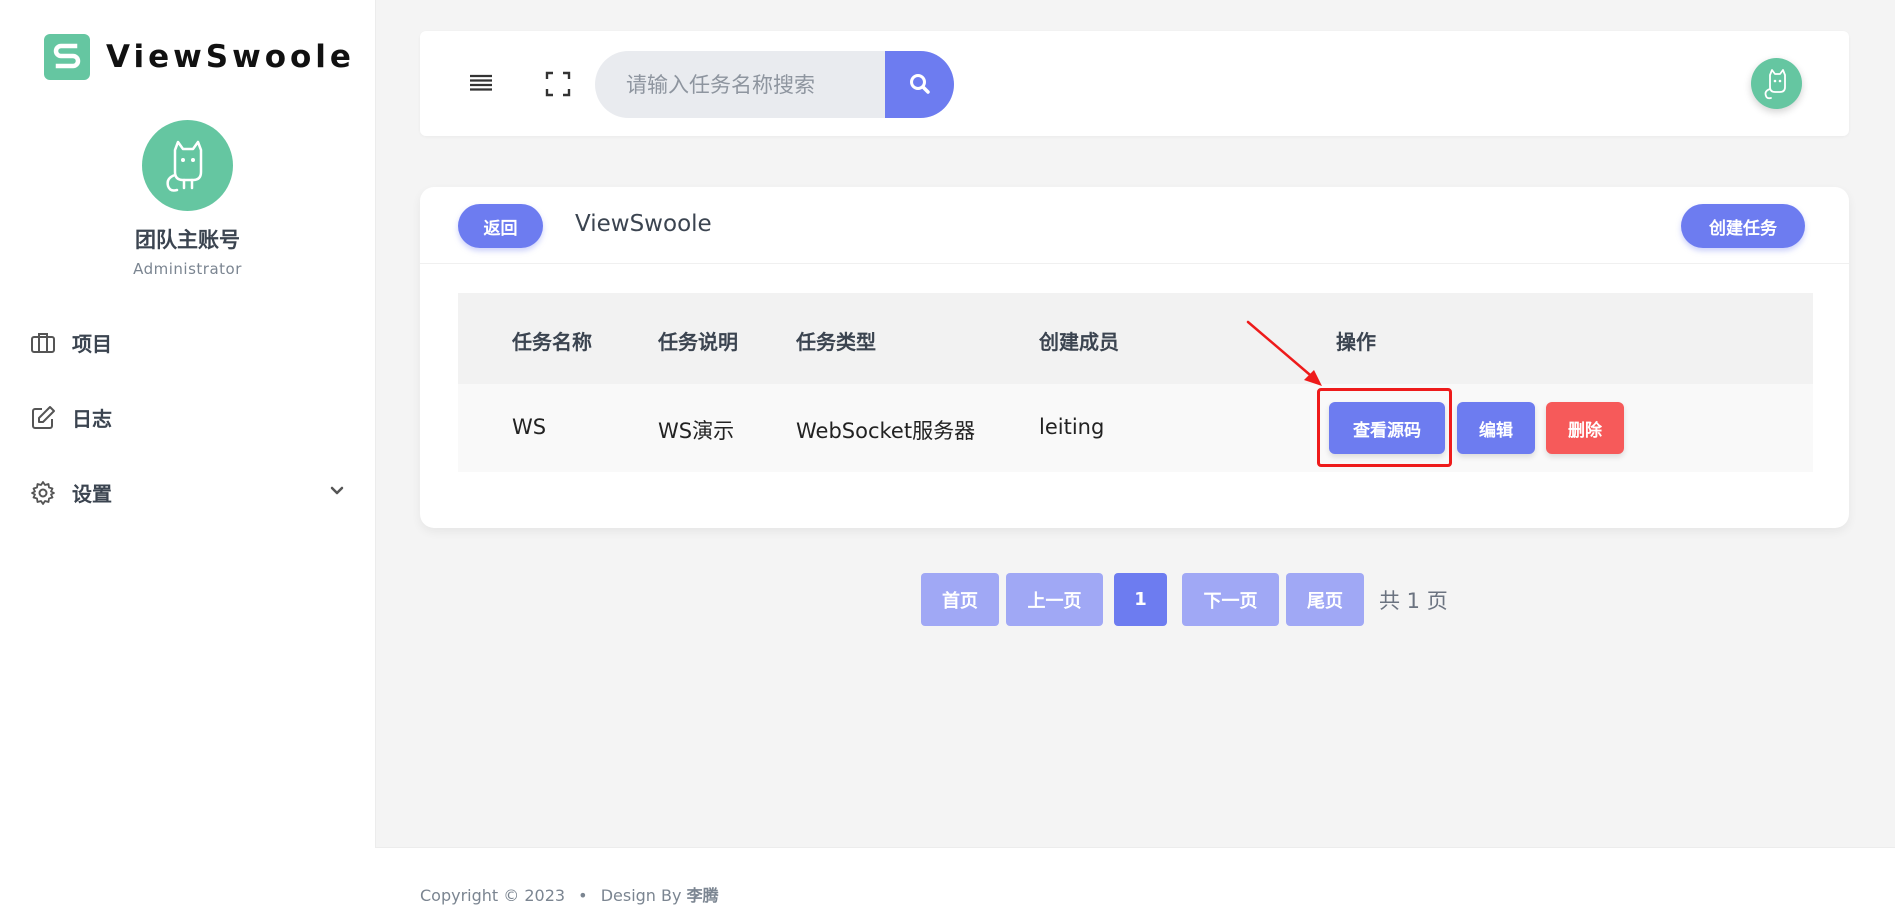  What do you see at coordinates (1356, 342) in the screenshot?
I see `column-header: 操作` at bounding box center [1356, 342].